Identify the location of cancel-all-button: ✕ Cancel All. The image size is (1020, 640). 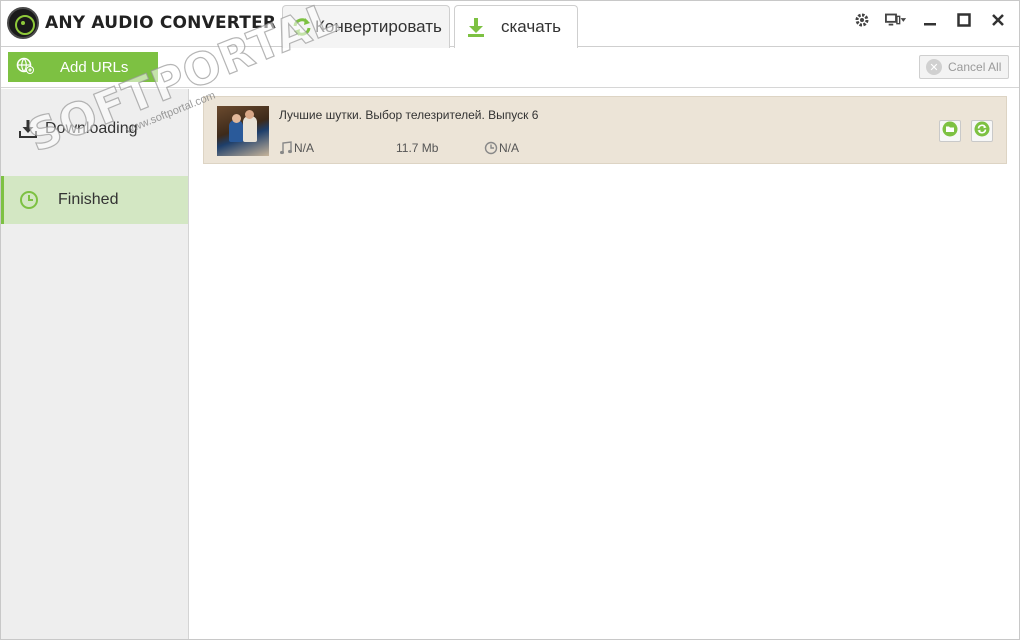
(964, 67).